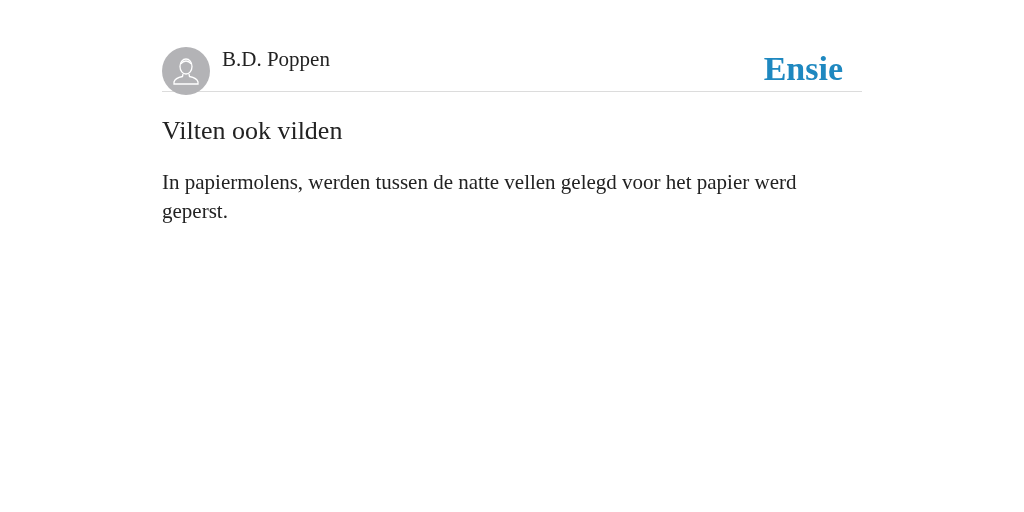  Describe the element at coordinates (276, 59) in the screenshot. I see `author-name: B.D. Poppen` at that location.